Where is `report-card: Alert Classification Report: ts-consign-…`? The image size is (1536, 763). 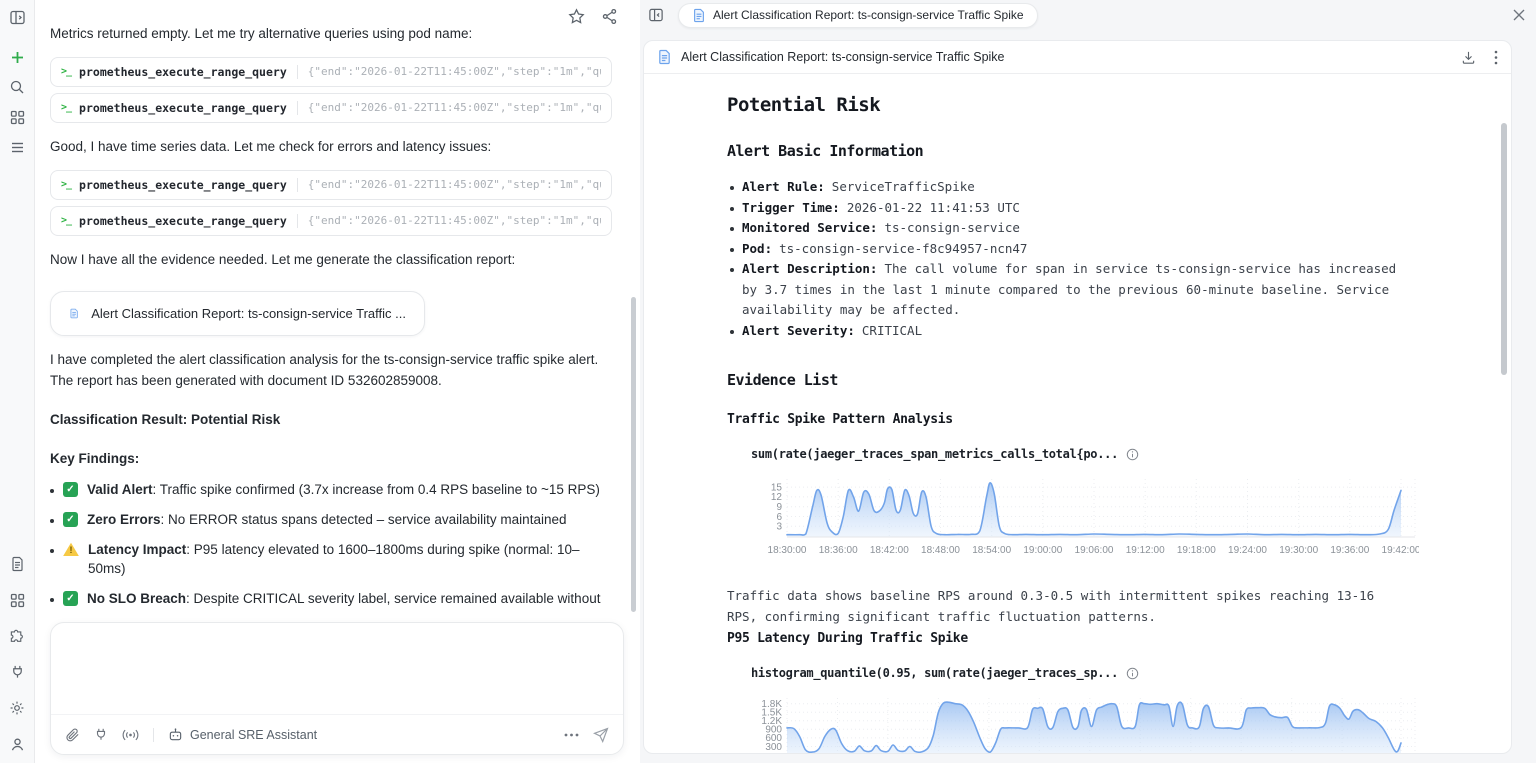 report-card: Alert Classification Report: ts-consign-… is located at coordinates (237, 313).